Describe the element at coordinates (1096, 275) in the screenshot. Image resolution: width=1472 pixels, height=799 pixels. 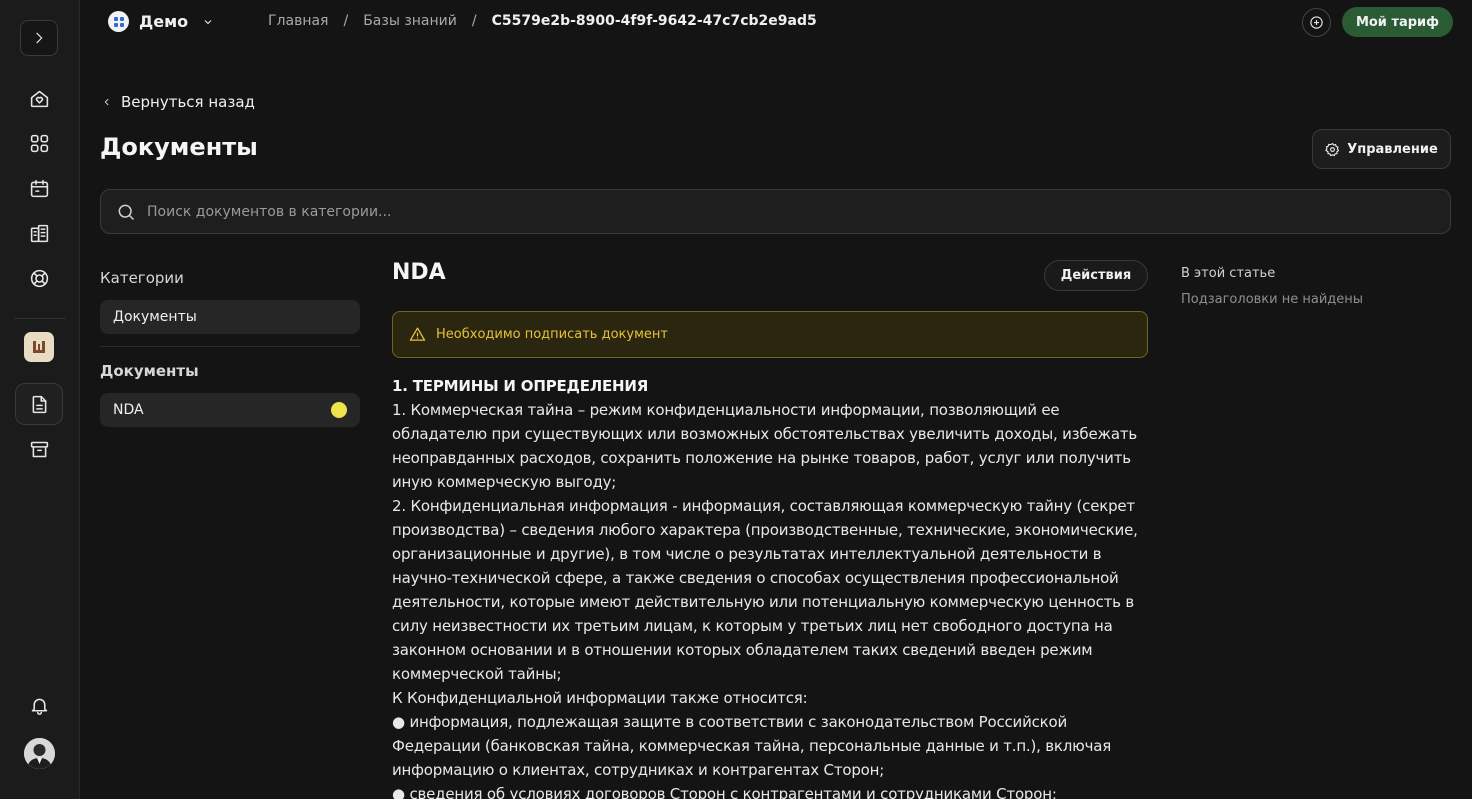
I see `actions-button: Действия` at that location.